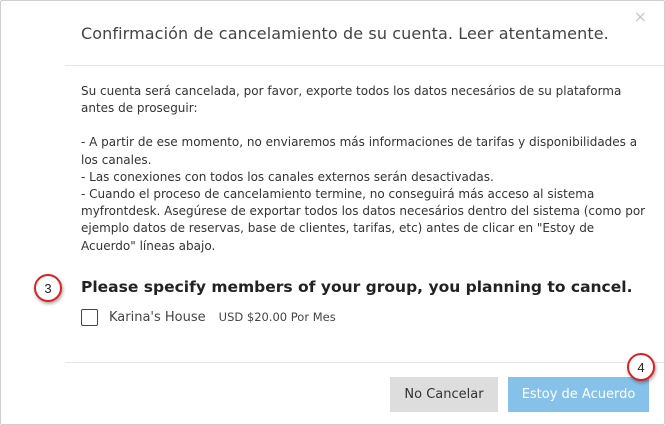 The image size is (665, 425). What do you see at coordinates (277, 317) in the screenshot?
I see `member-price: USD $20.00 Por Mes` at bounding box center [277, 317].